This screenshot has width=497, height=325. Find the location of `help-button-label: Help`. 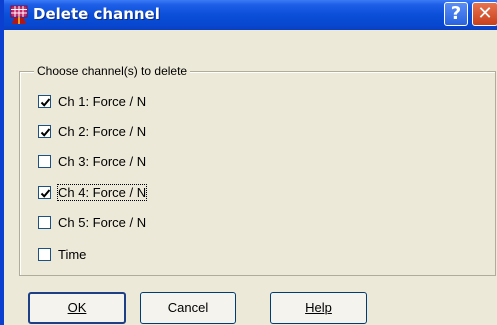

help-button-label: Help is located at coordinates (318, 307).